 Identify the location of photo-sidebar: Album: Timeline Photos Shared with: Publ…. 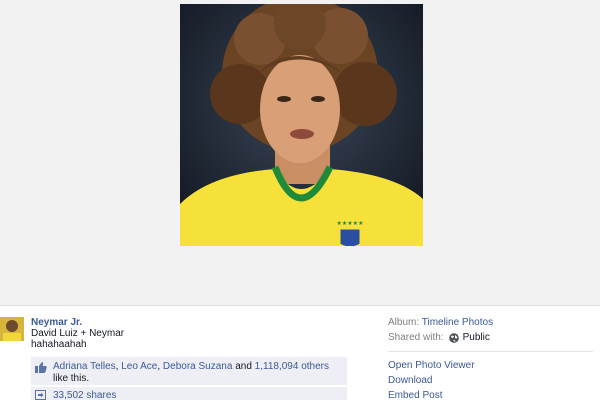
(490, 353).